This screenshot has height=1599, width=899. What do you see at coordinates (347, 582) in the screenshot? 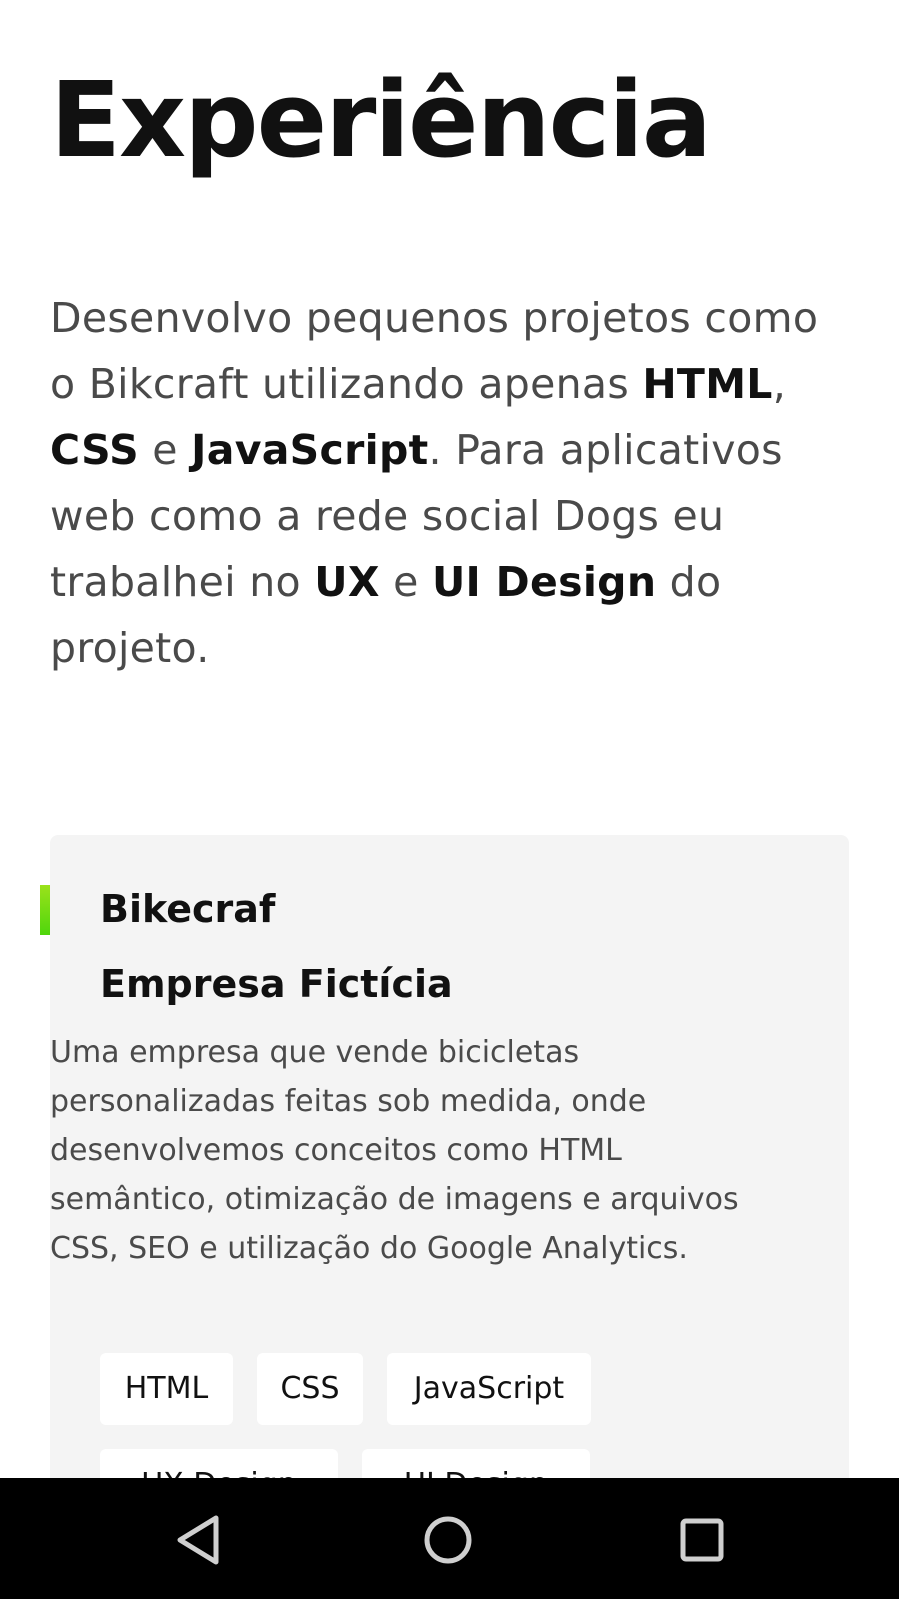
I see `intro-highlight: UX` at bounding box center [347, 582].